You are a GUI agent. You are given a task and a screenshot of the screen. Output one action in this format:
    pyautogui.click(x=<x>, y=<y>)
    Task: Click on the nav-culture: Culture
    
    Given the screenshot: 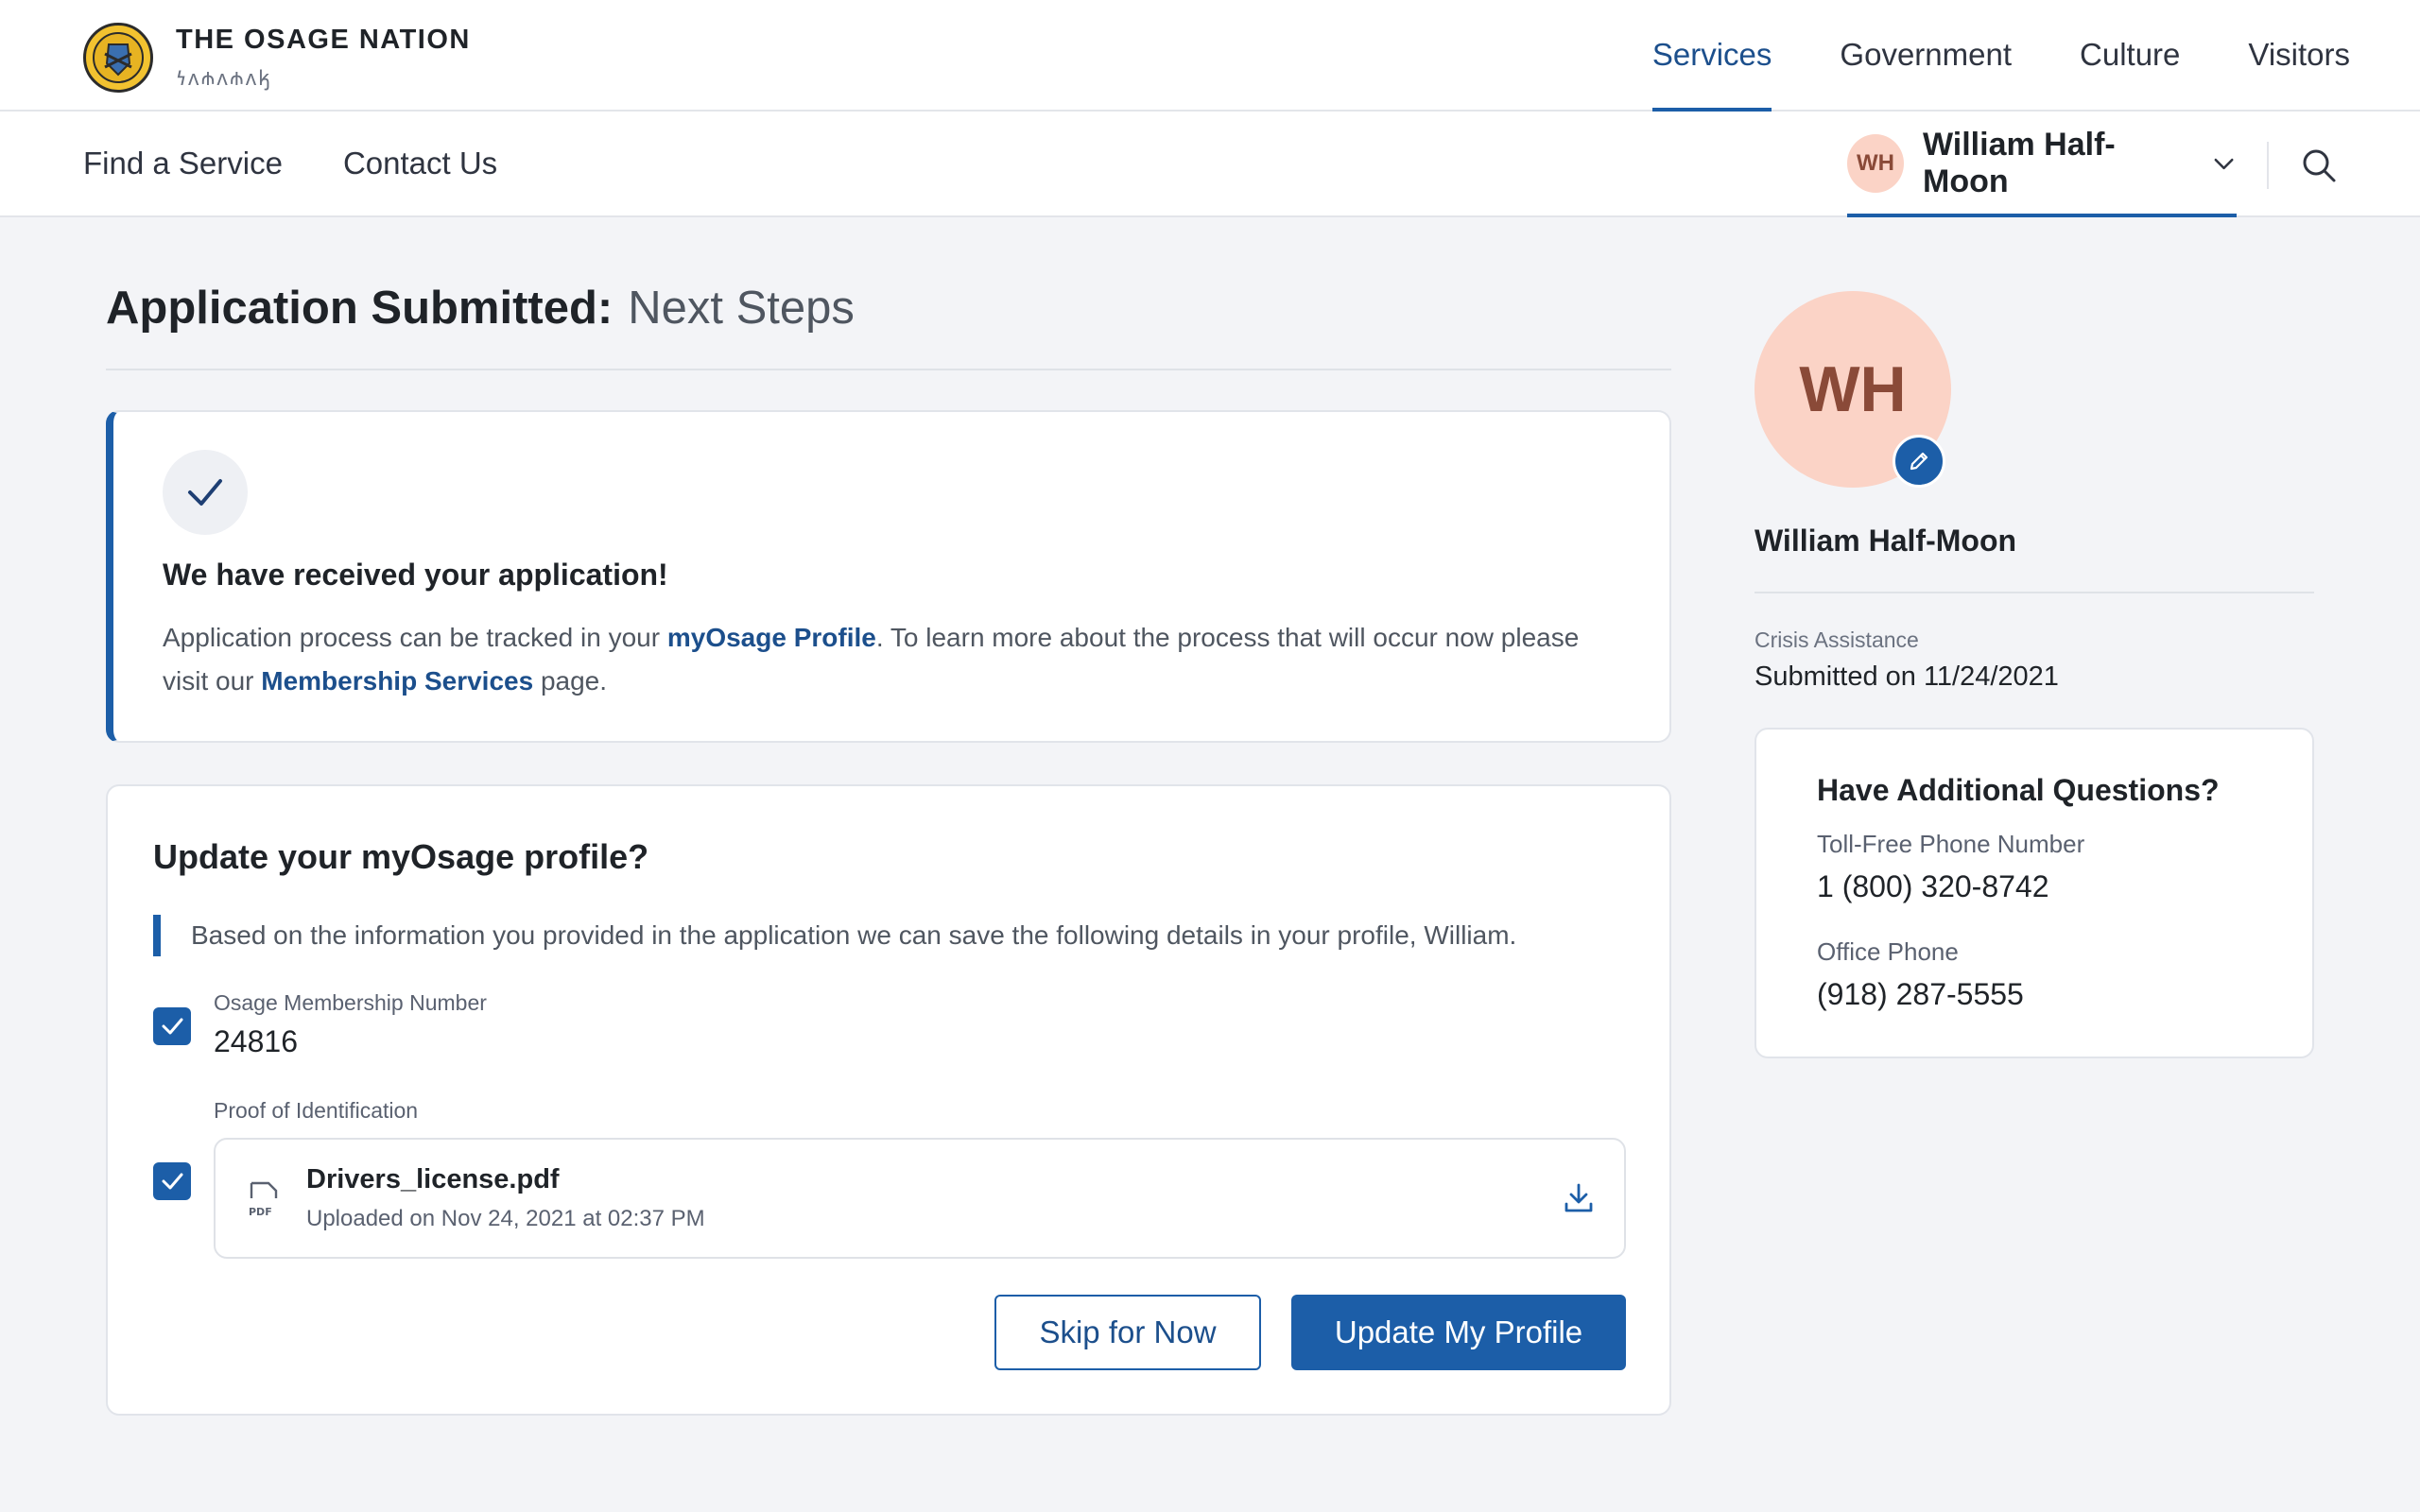 What is the action you would take?
    pyautogui.click(x=2130, y=55)
    